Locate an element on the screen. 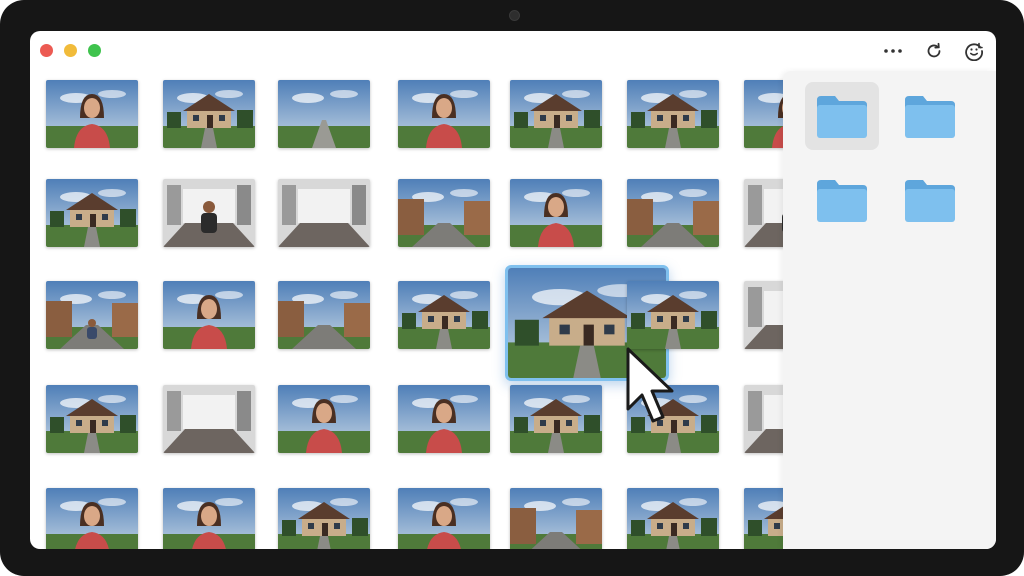 The width and height of the screenshot is (1024, 576). close-button is located at coordinates (46, 50).